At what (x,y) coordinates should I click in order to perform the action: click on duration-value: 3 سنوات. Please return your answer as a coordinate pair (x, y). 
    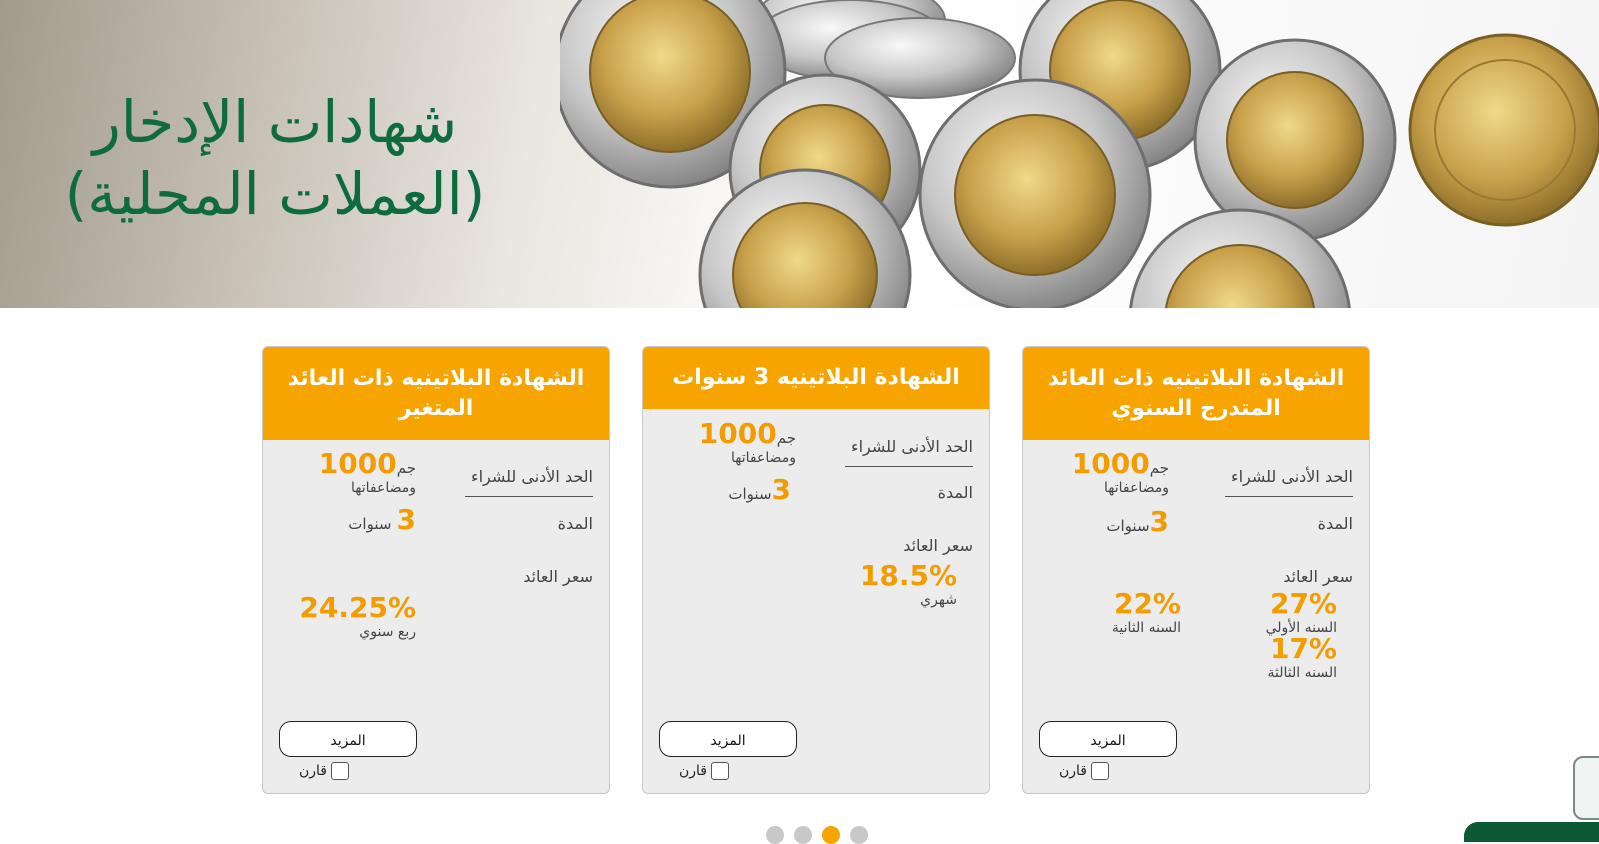
    Looking at the image, I should click on (382, 520).